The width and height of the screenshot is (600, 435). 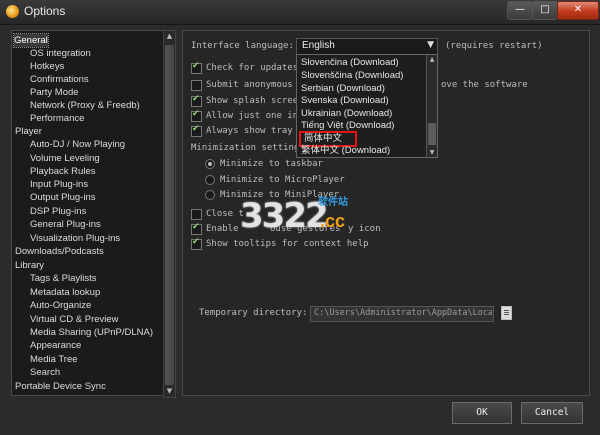 I want to click on scrollbar-thumb, so click(x=169, y=215).